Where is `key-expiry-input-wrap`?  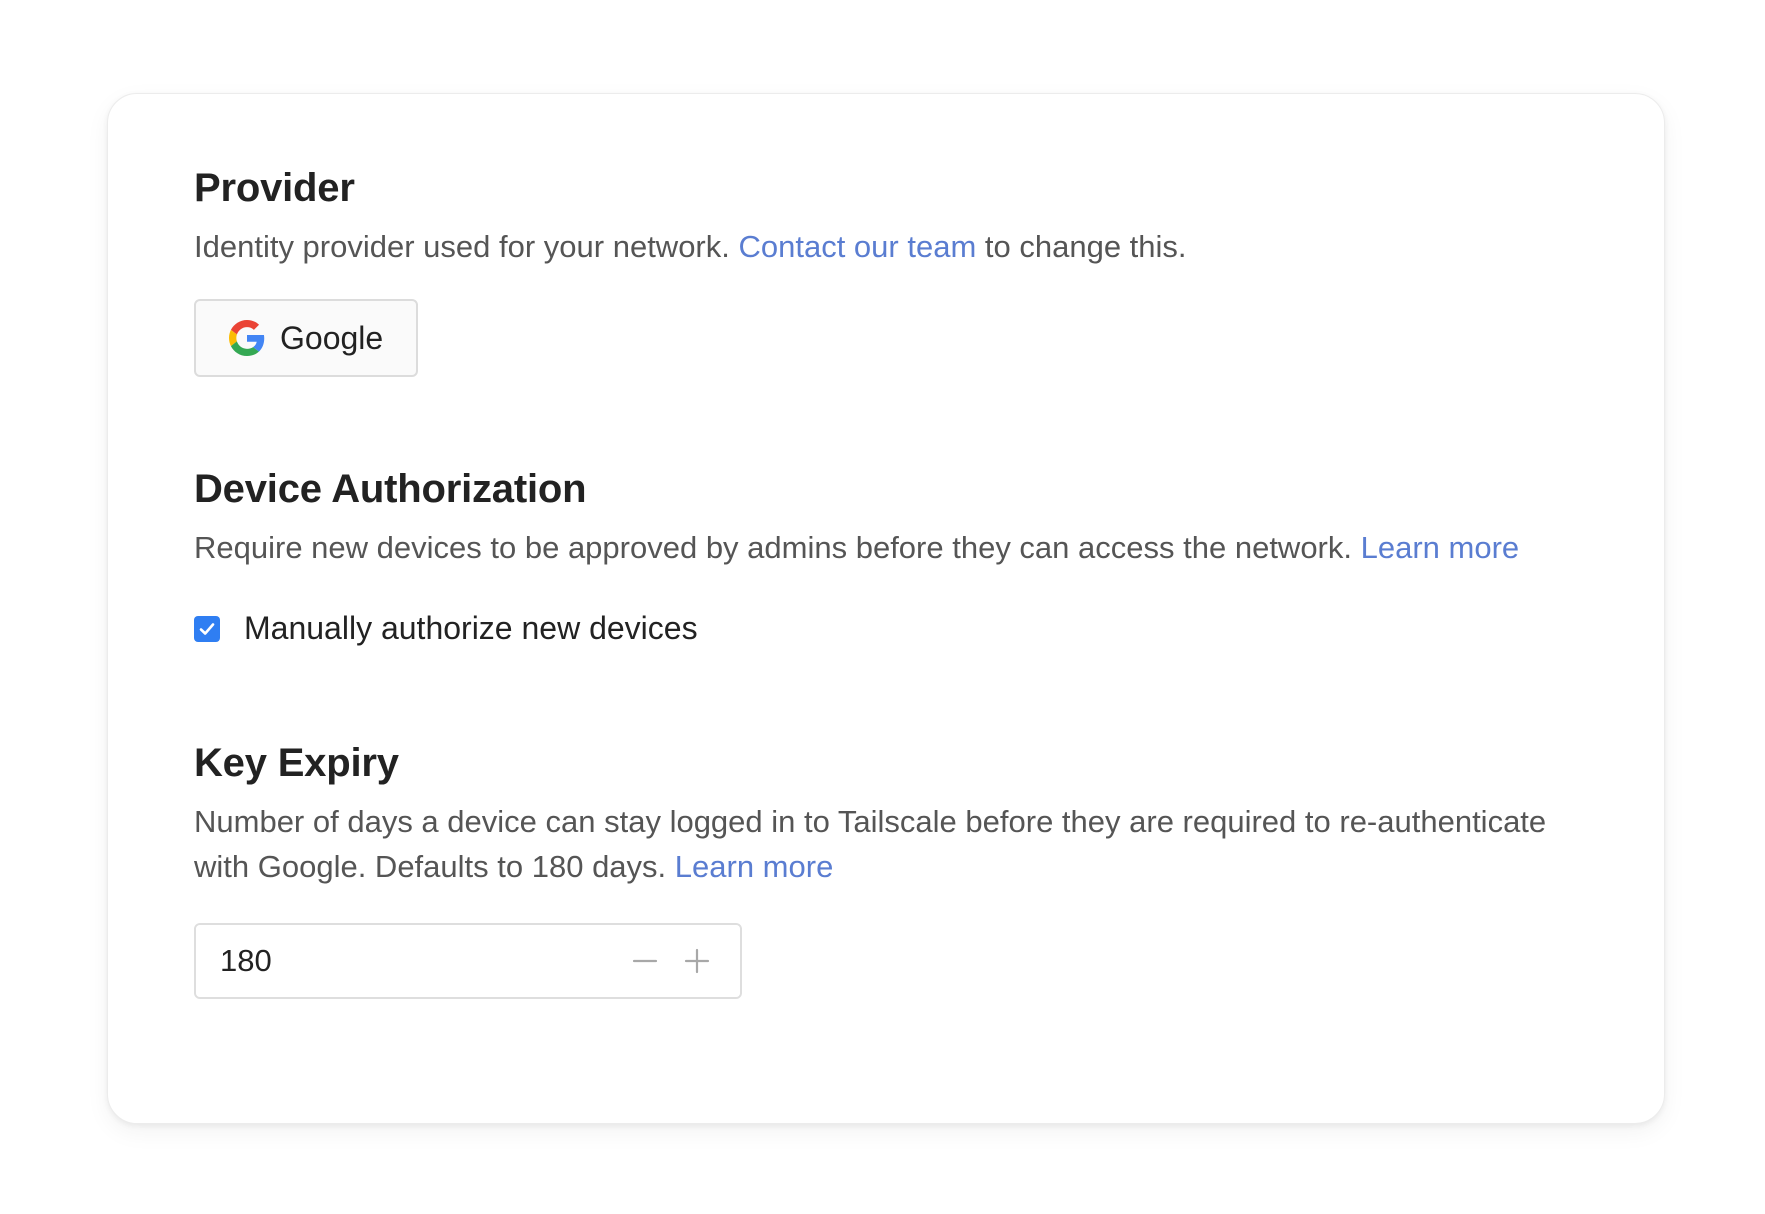
key-expiry-input-wrap is located at coordinates (468, 961).